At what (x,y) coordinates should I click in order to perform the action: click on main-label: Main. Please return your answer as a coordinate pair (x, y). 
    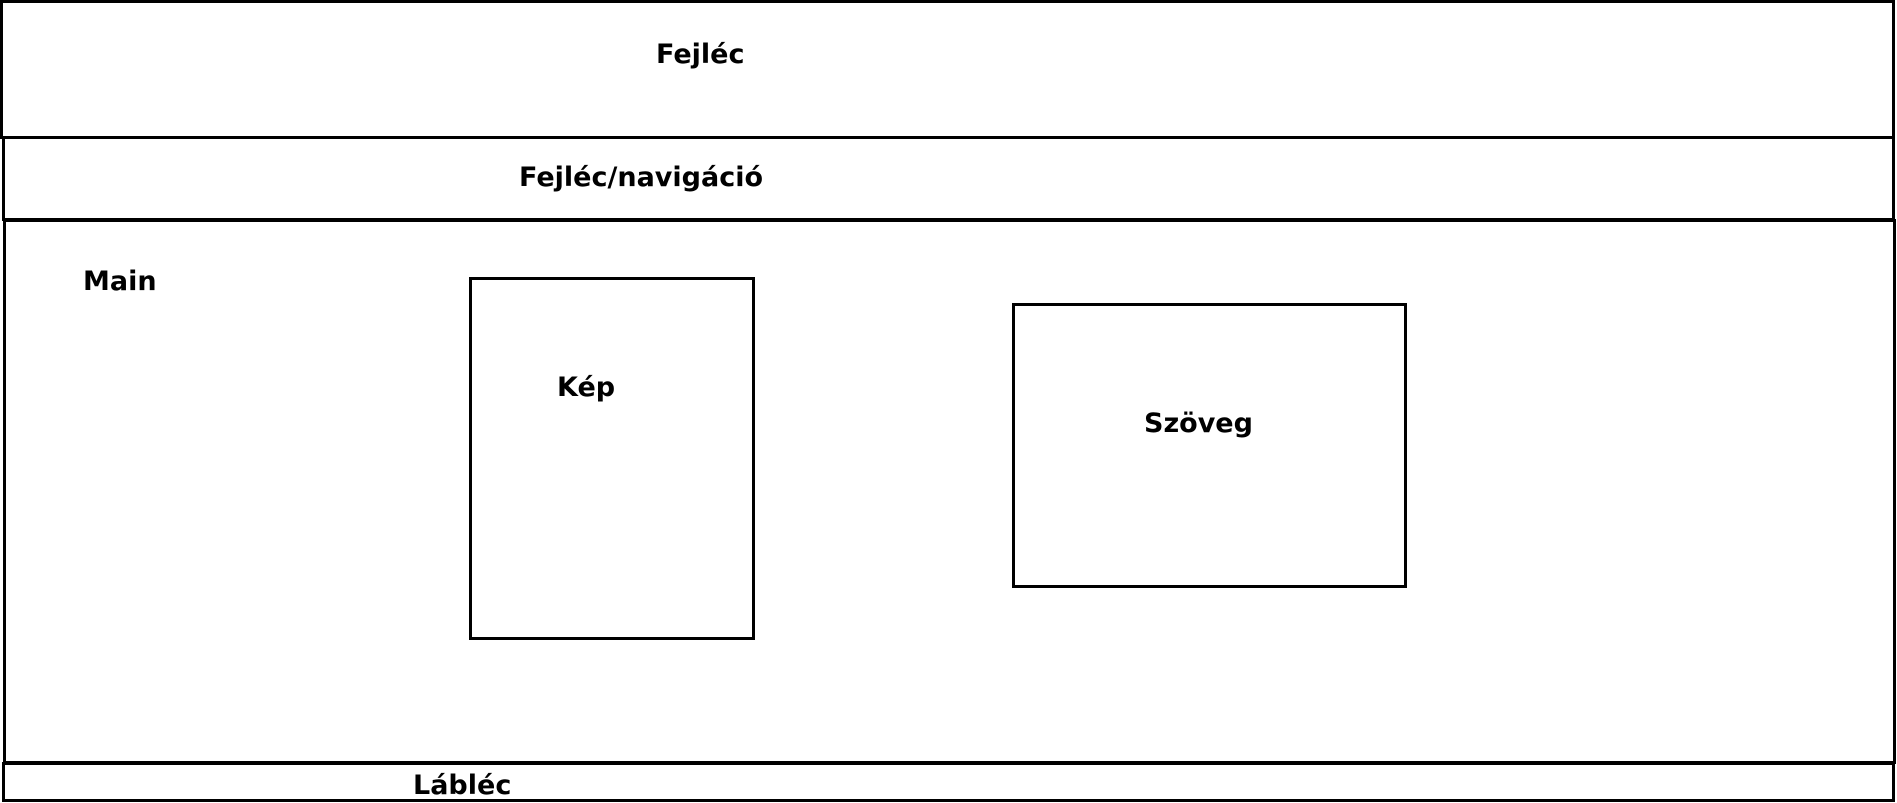
    Looking at the image, I should click on (120, 281).